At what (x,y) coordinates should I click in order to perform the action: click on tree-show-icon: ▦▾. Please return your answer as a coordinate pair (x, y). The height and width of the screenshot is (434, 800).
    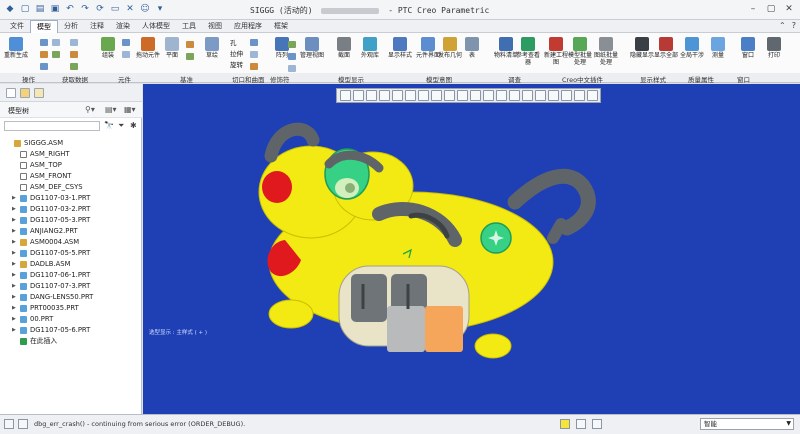
    Looking at the image, I should click on (130, 109).